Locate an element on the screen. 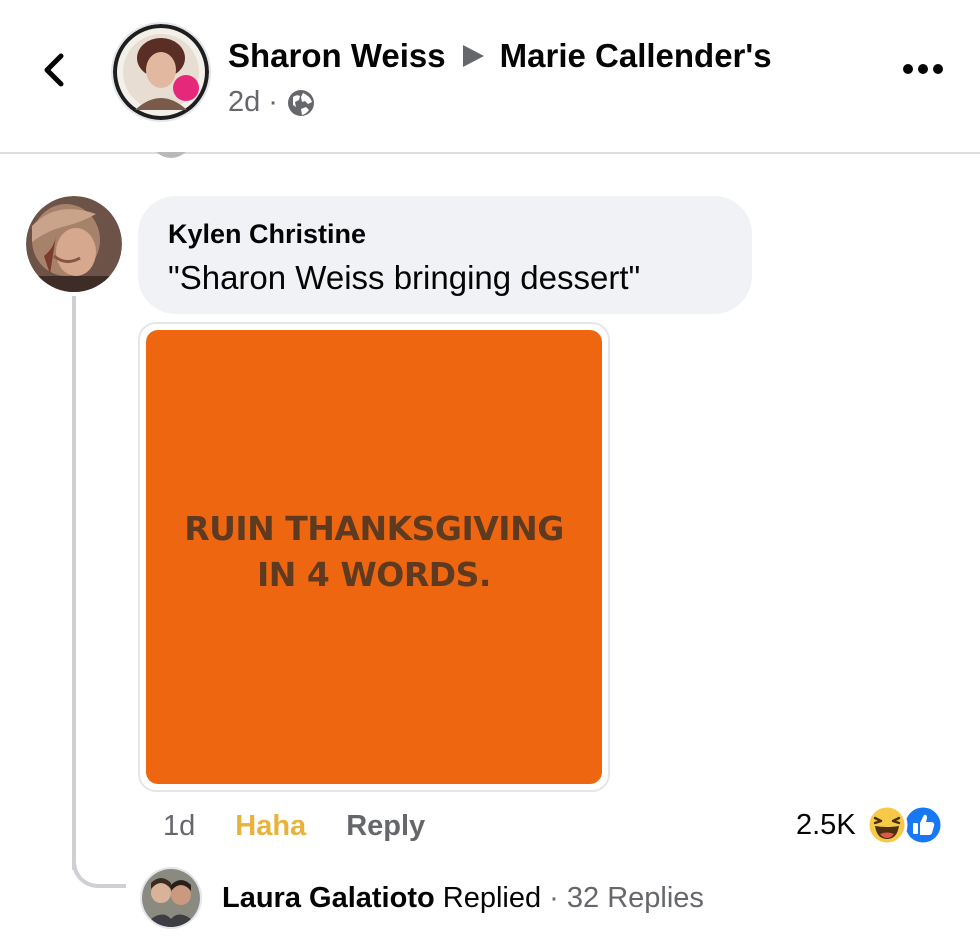  replier-name: Laura Galatioto is located at coordinates (328, 897).